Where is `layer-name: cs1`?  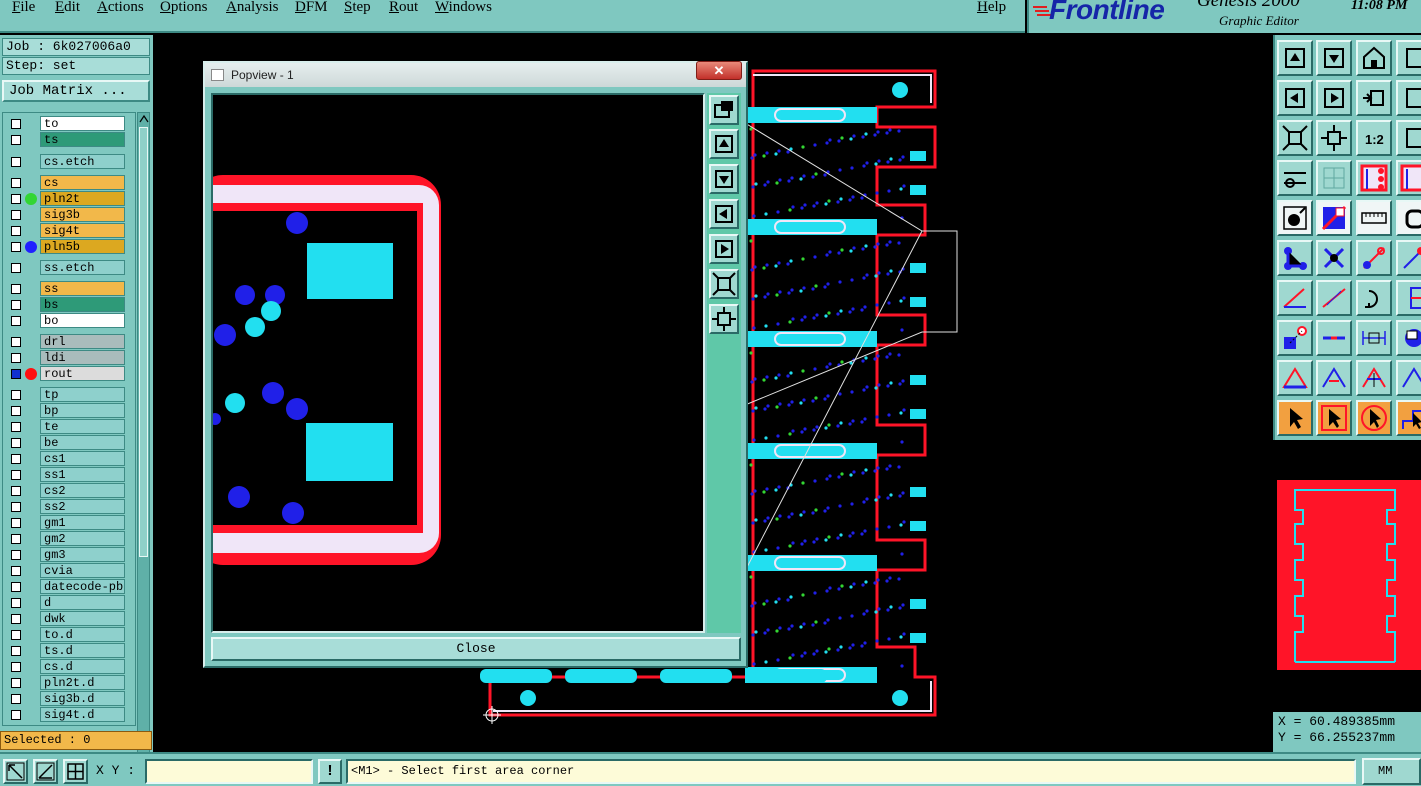 layer-name: cs1 is located at coordinates (82, 458).